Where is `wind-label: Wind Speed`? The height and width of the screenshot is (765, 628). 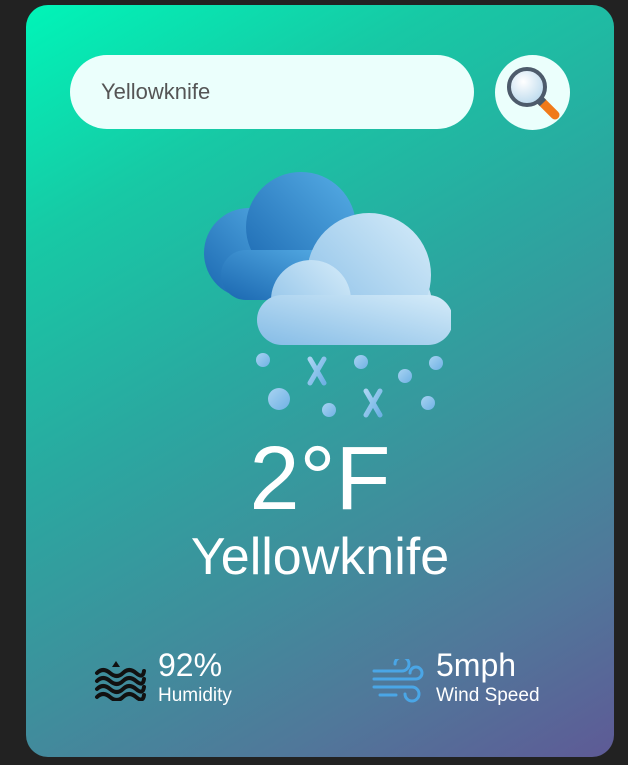 wind-label: Wind Speed is located at coordinates (488, 695).